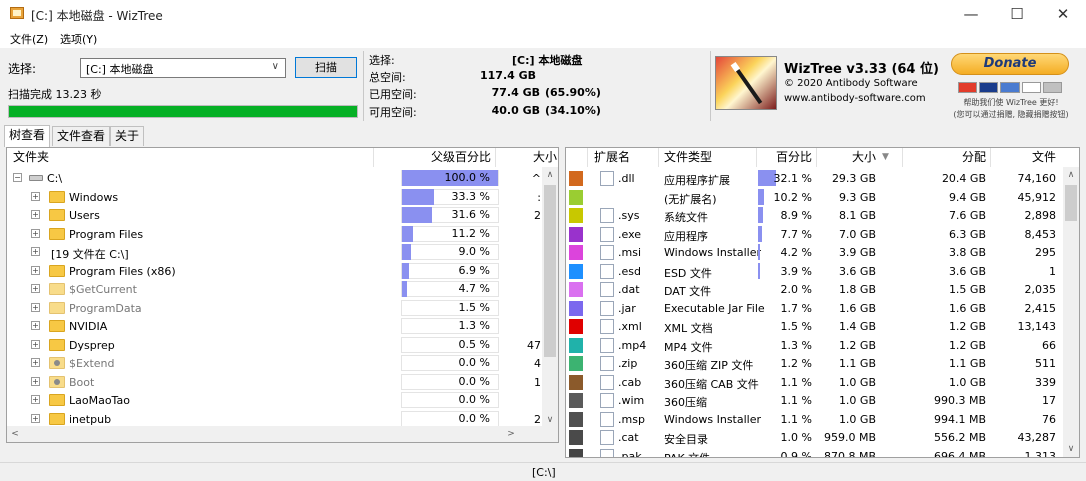  What do you see at coordinates (971, 14) in the screenshot?
I see `minimize-button: —` at bounding box center [971, 14].